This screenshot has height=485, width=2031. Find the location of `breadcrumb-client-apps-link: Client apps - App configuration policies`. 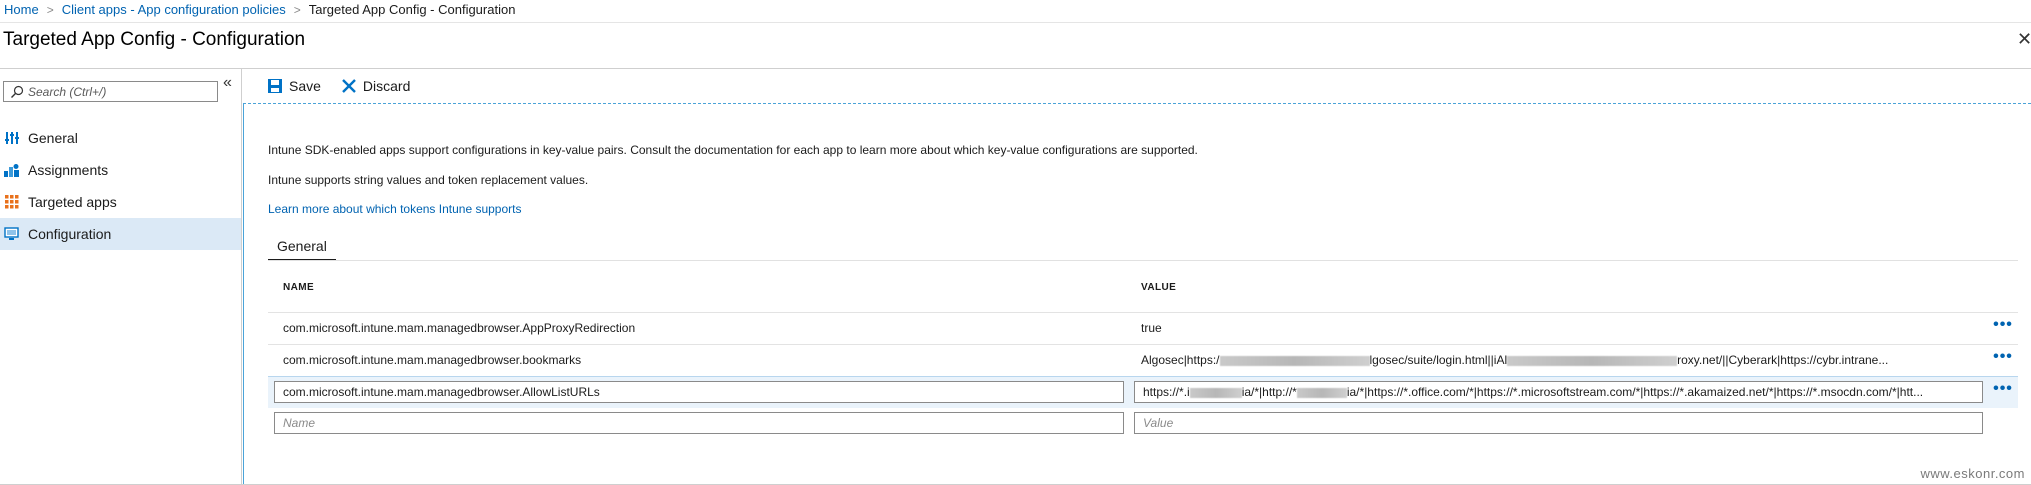

breadcrumb-client-apps-link: Client apps - App configuration policies is located at coordinates (174, 10).